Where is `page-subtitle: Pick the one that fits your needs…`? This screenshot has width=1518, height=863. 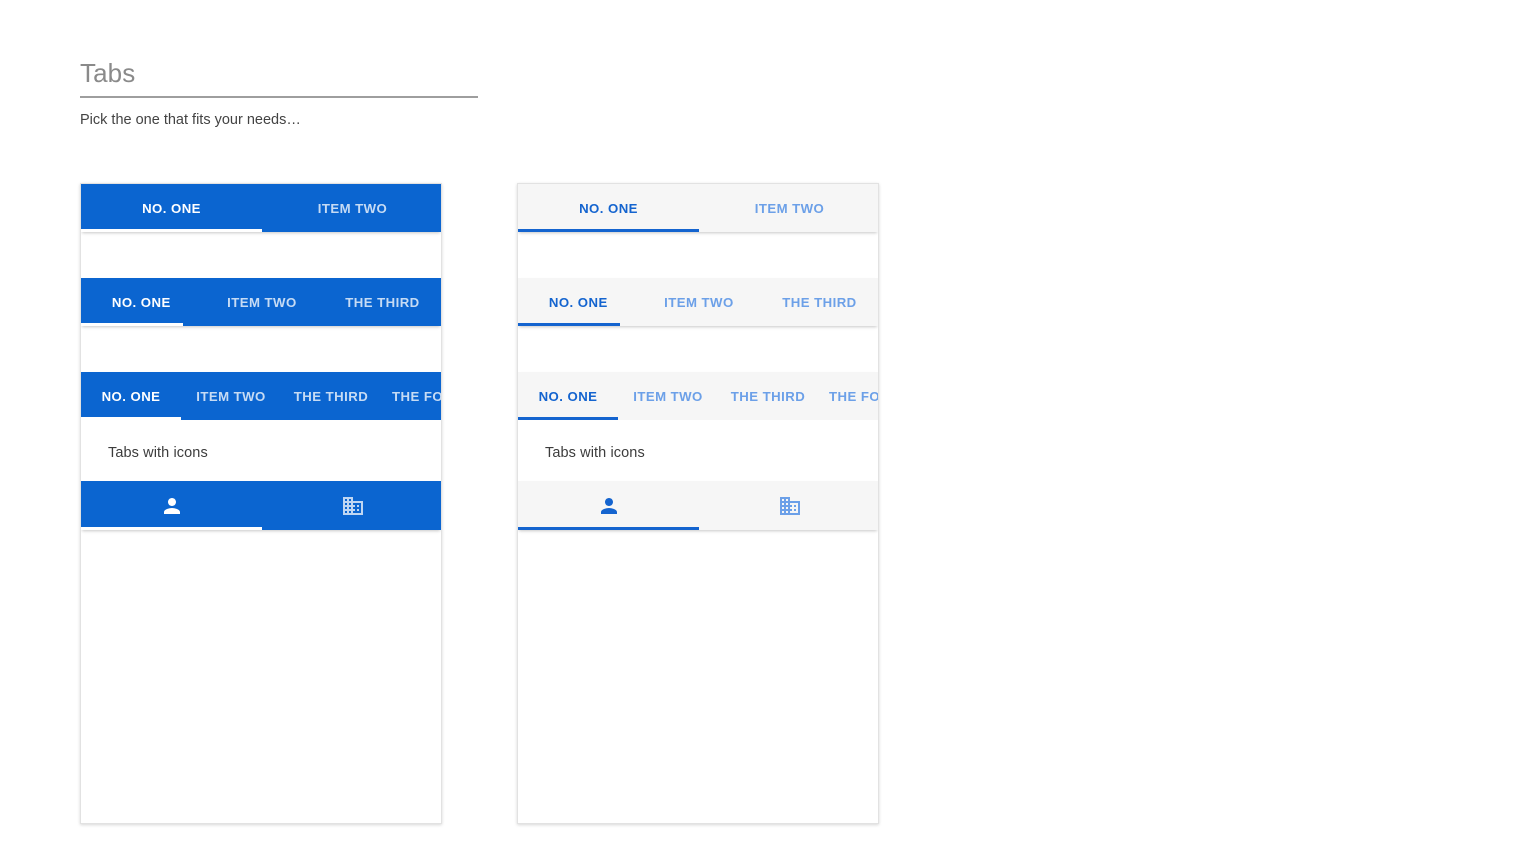 page-subtitle: Pick the one that fits your needs… is located at coordinates (190, 120).